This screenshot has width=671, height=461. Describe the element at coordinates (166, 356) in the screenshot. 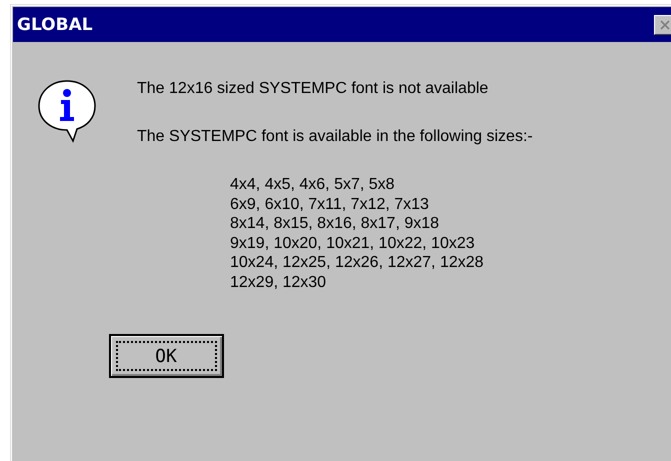

I see `ok-button: OK` at that location.